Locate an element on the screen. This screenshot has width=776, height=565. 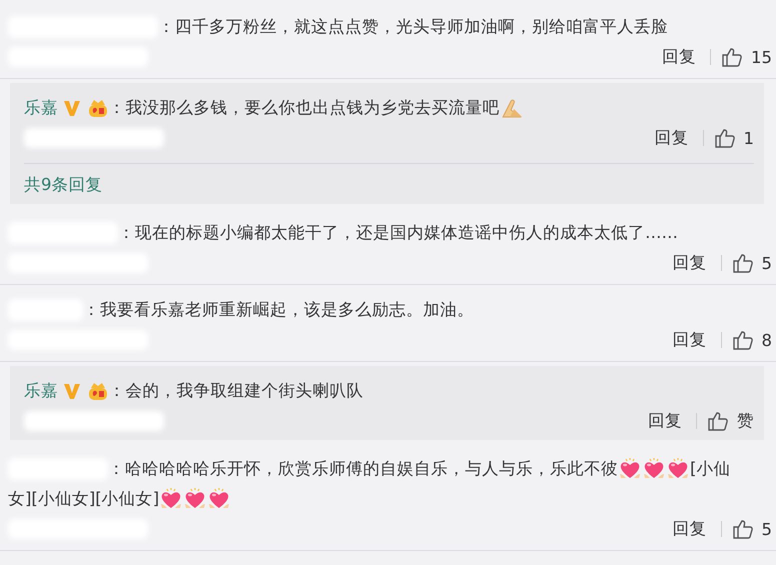
pressed-palms-emoji-icon is located at coordinates (512, 108).